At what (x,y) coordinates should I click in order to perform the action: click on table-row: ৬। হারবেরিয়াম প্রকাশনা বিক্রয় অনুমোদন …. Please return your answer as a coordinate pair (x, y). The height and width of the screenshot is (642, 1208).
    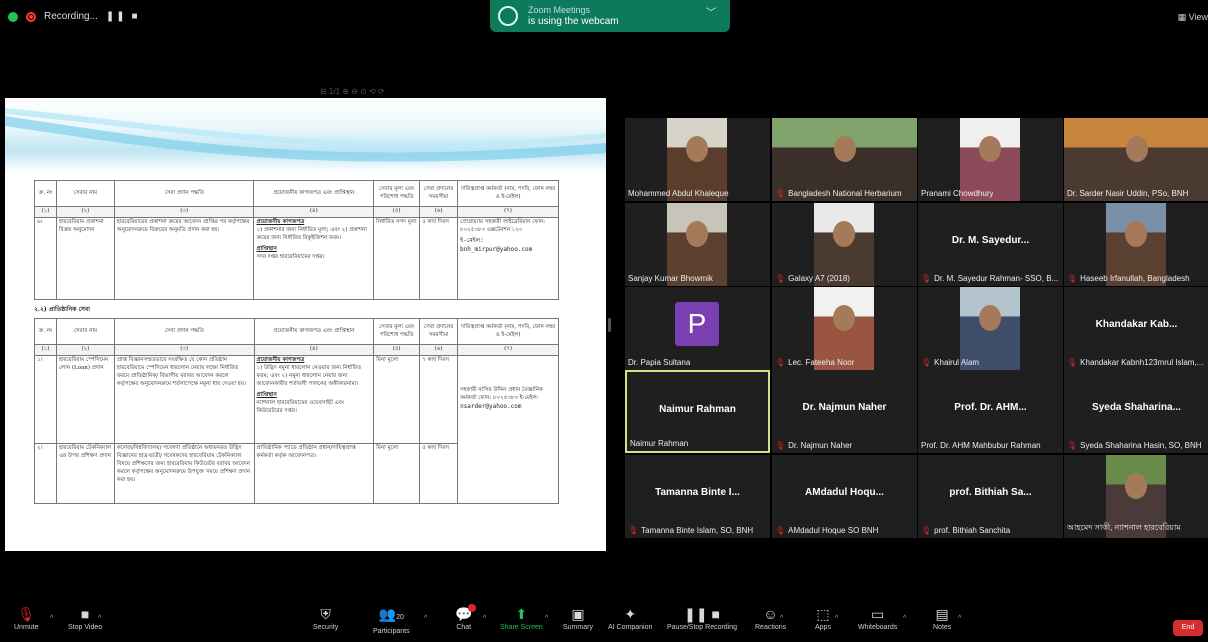
    Looking at the image, I should click on (296, 258).